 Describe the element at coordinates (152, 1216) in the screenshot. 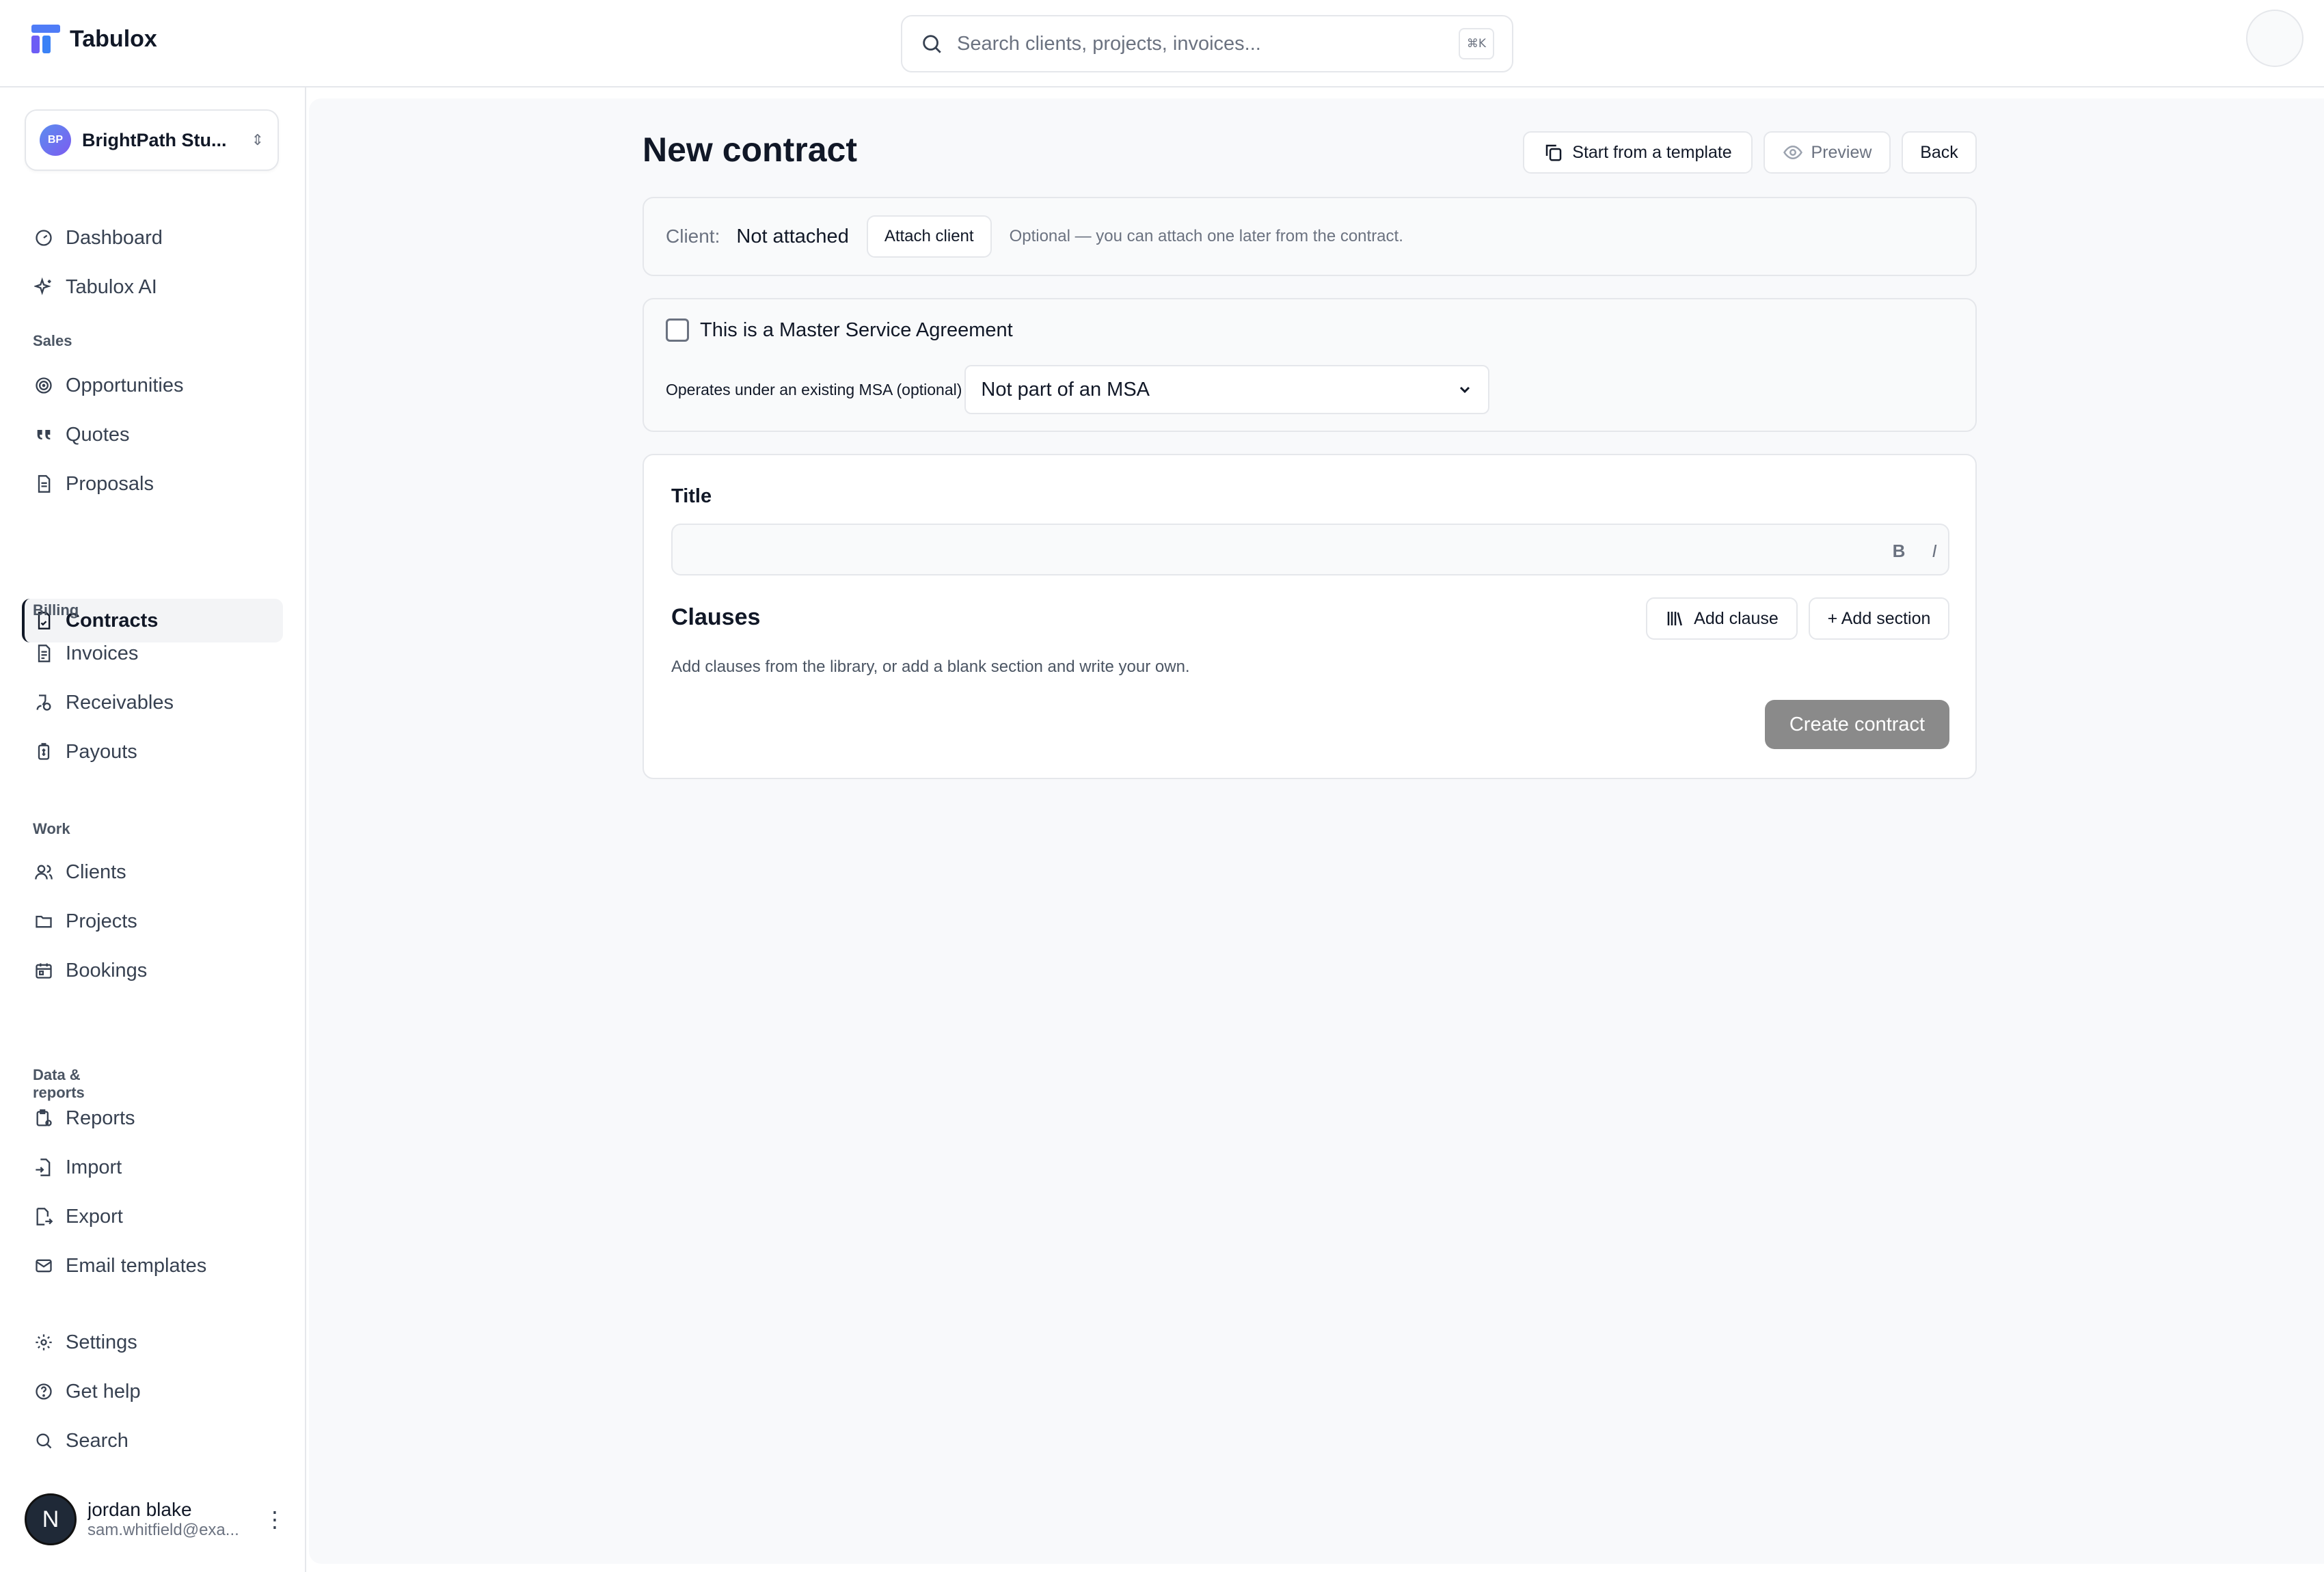

I see `sidebar-item-export: Export` at that location.